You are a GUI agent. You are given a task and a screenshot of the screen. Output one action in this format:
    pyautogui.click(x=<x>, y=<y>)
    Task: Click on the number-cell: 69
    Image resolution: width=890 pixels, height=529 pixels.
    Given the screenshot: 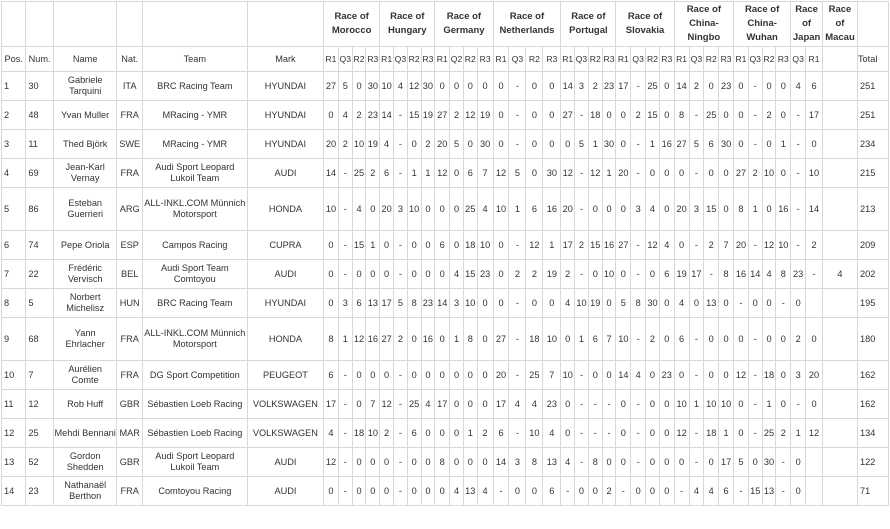 What is the action you would take?
    pyautogui.click(x=39, y=173)
    